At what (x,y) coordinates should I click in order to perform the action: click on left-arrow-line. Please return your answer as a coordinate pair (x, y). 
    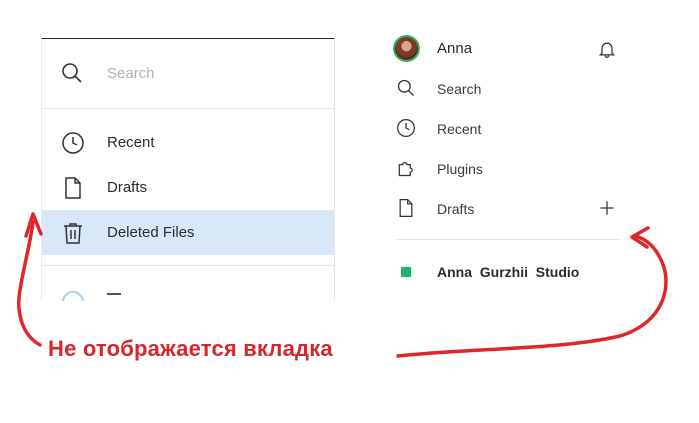
    Looking at the image, I should click on (29, 283).